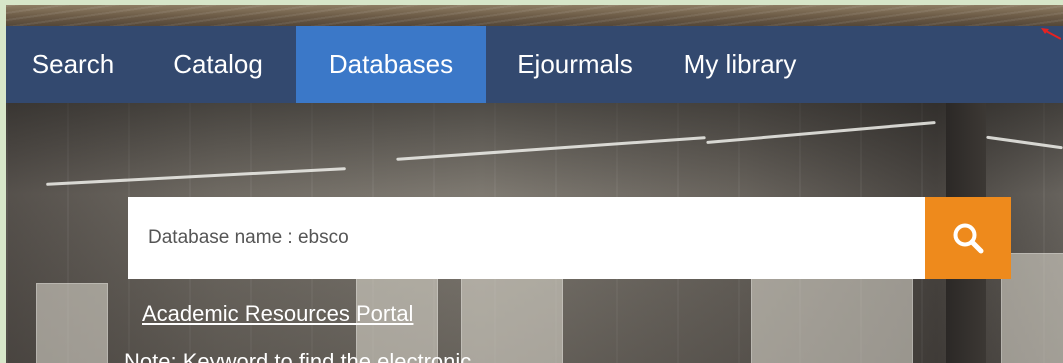  I want to click on arrow-annotation-icon, so click(1051, 34).